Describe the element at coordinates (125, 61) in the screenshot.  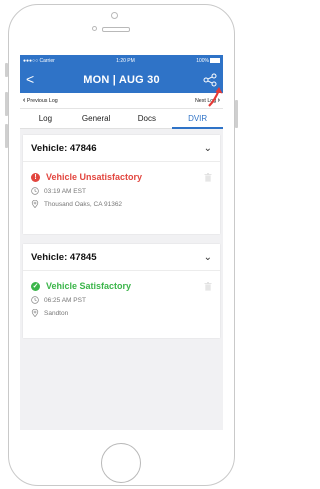
I see `clock: 1:20 PM` at that location.